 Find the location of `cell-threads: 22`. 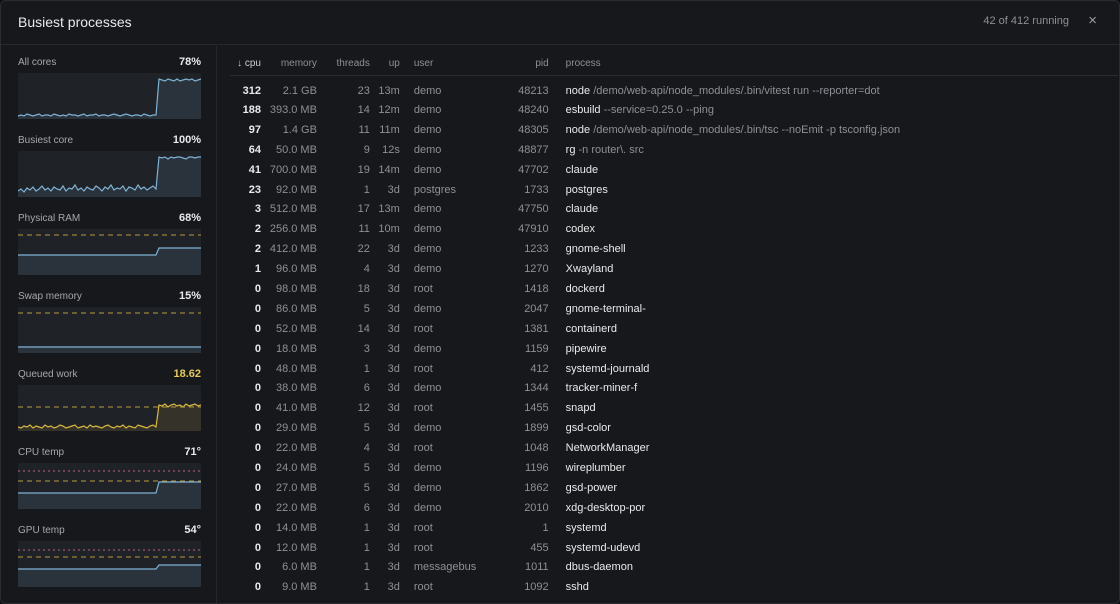

cell-threads: 22 is located at coordinates (363, 249).